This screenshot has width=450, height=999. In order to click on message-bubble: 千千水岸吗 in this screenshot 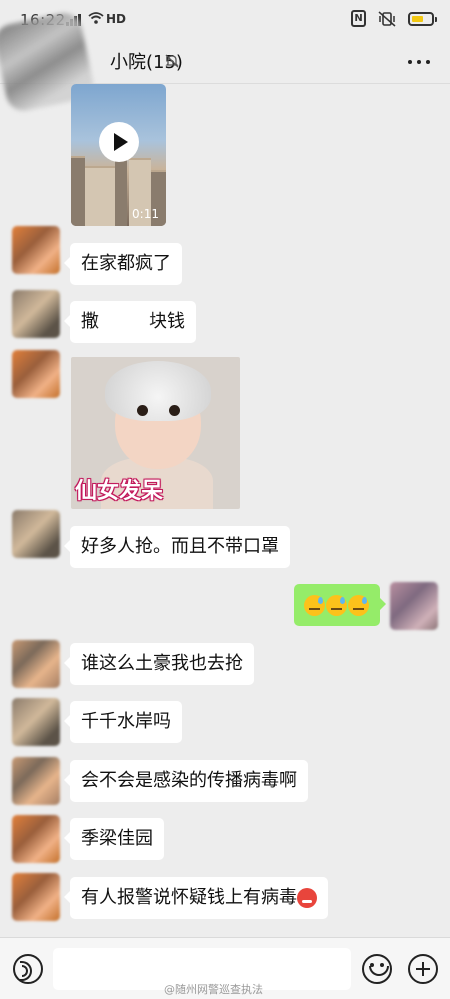, I will do `click(123, 722)`.